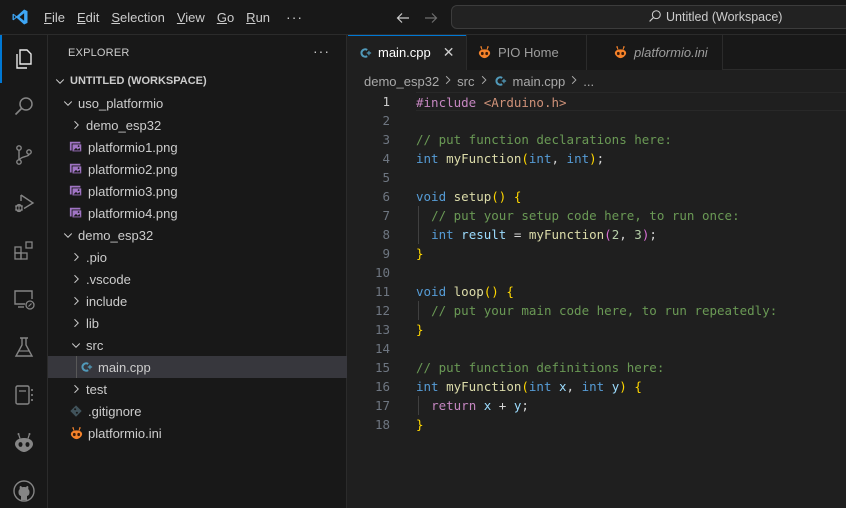 The image size is (846, 508). I want to click on tab-main-cpp: main.cpp ✕, so click(407, 52).